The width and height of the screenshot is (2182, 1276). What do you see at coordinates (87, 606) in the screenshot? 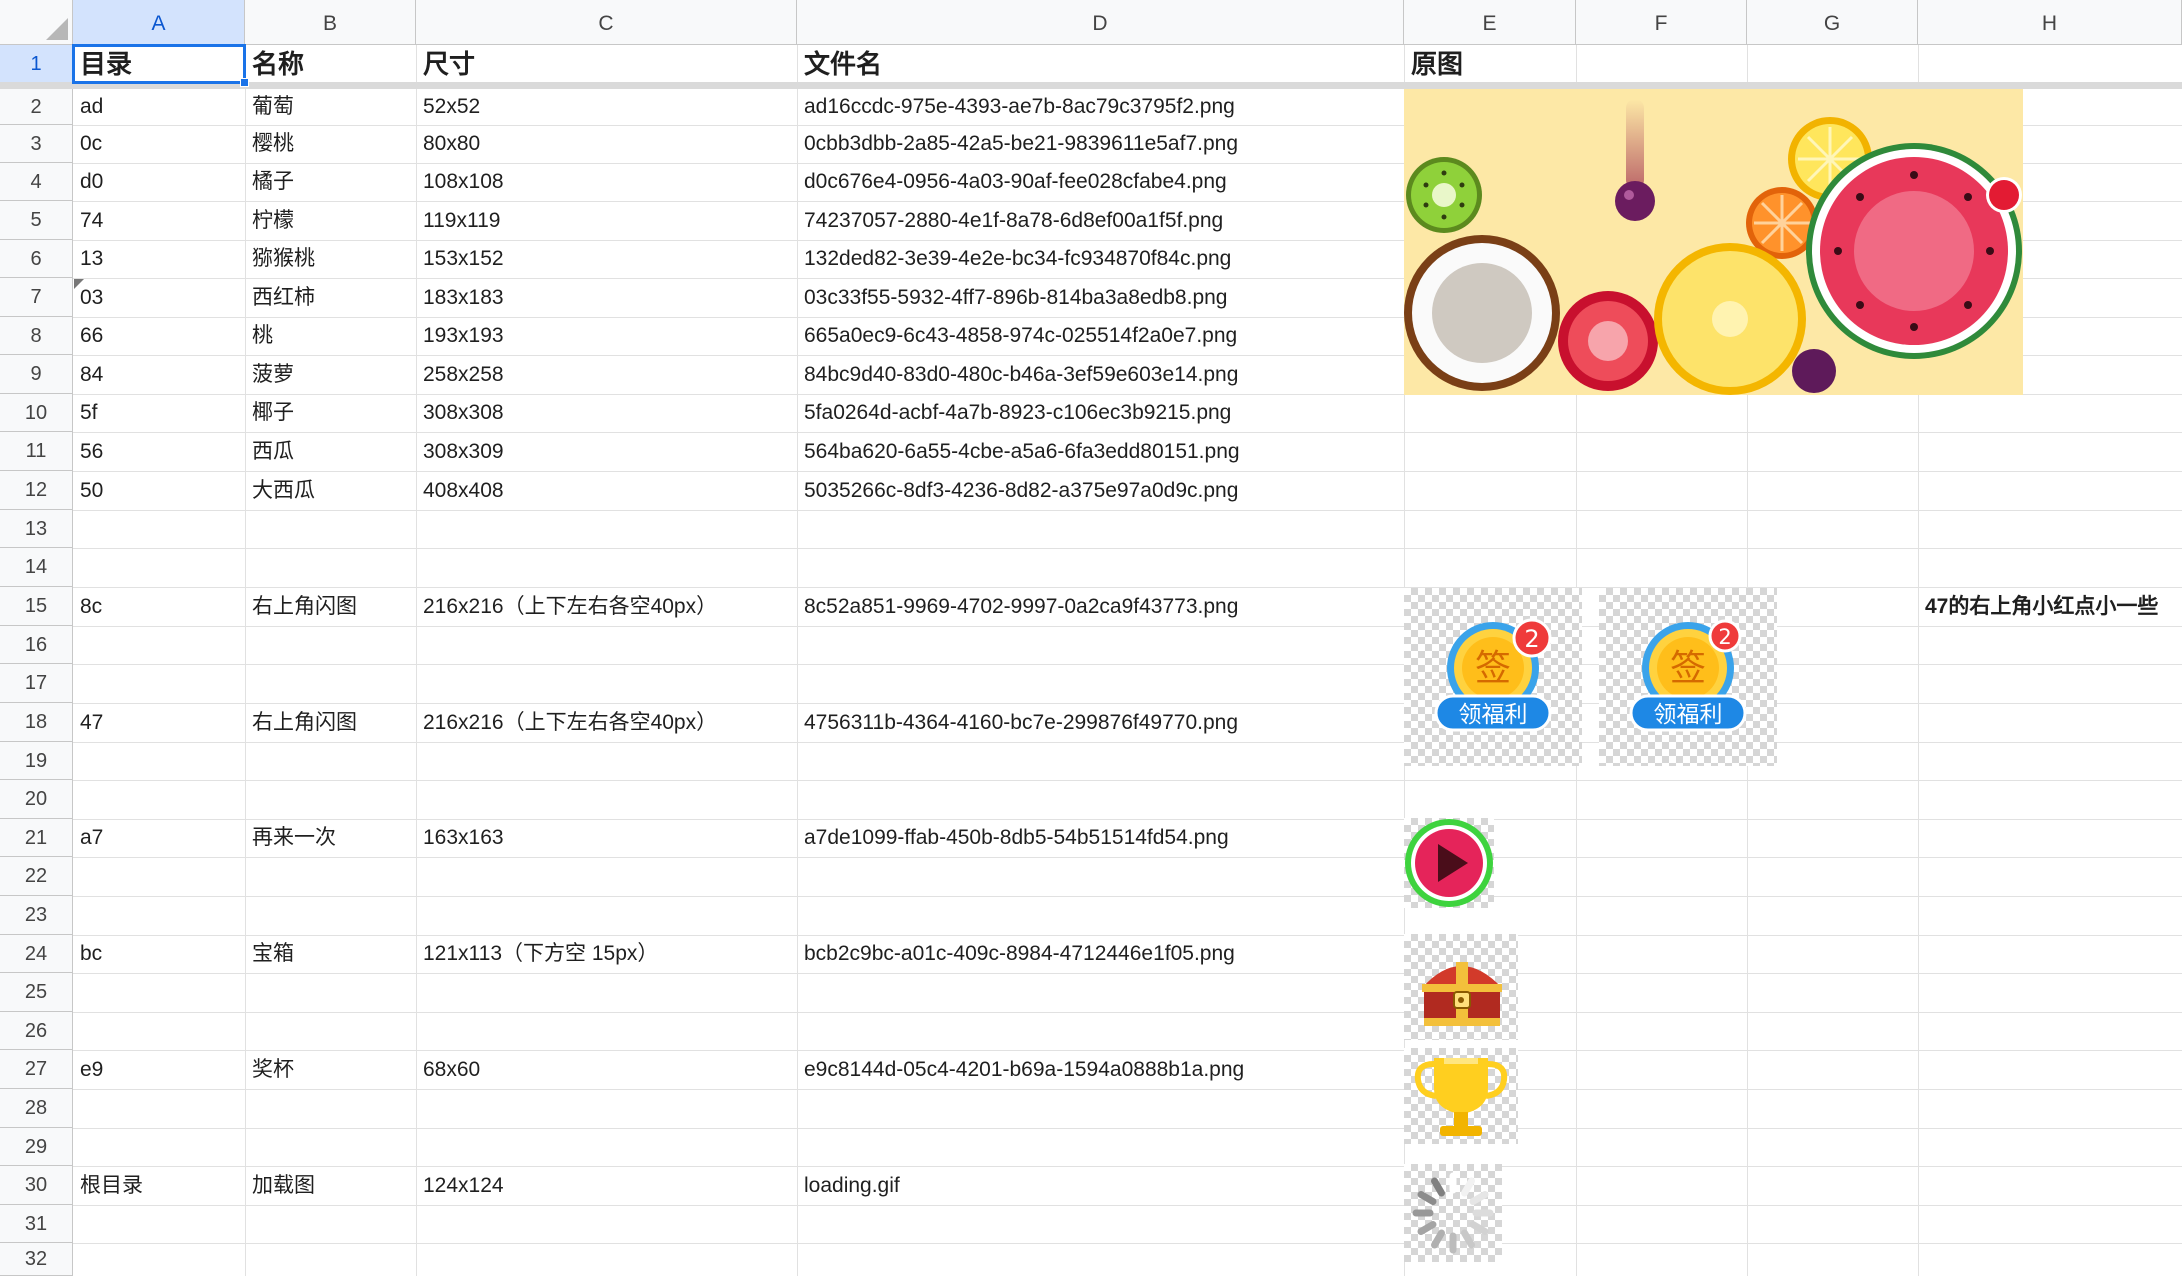
I see `cell-dir: 8c` at bounding box center [87, 606].